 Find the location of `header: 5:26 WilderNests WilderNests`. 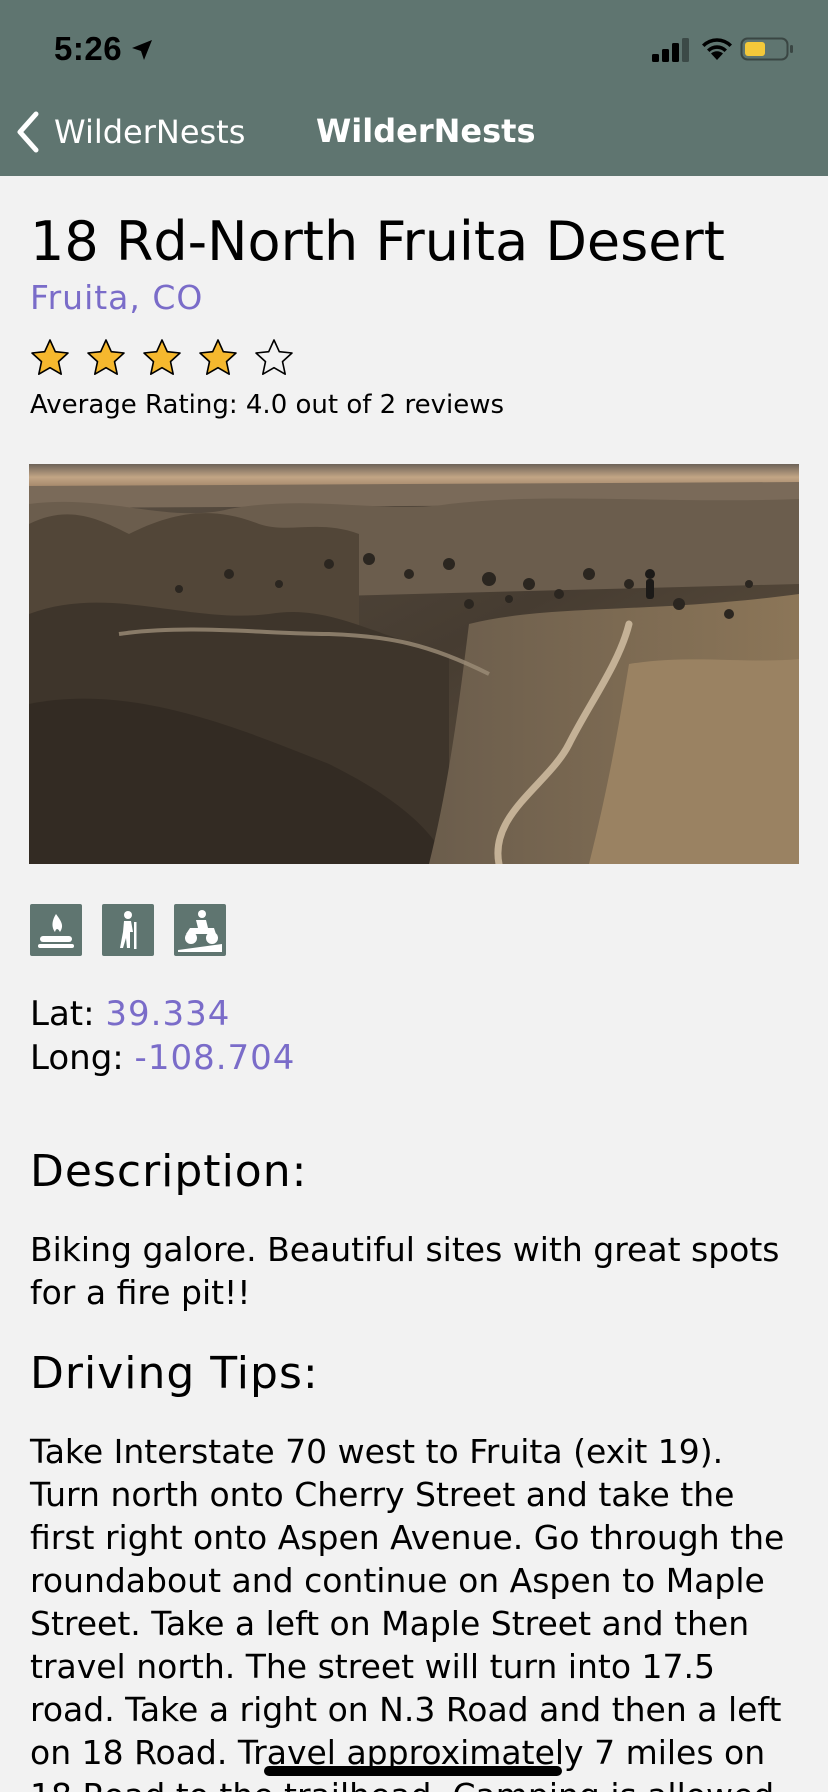

header: 5:26 WilderNests WilderNests is located at coordinates (414, 88).